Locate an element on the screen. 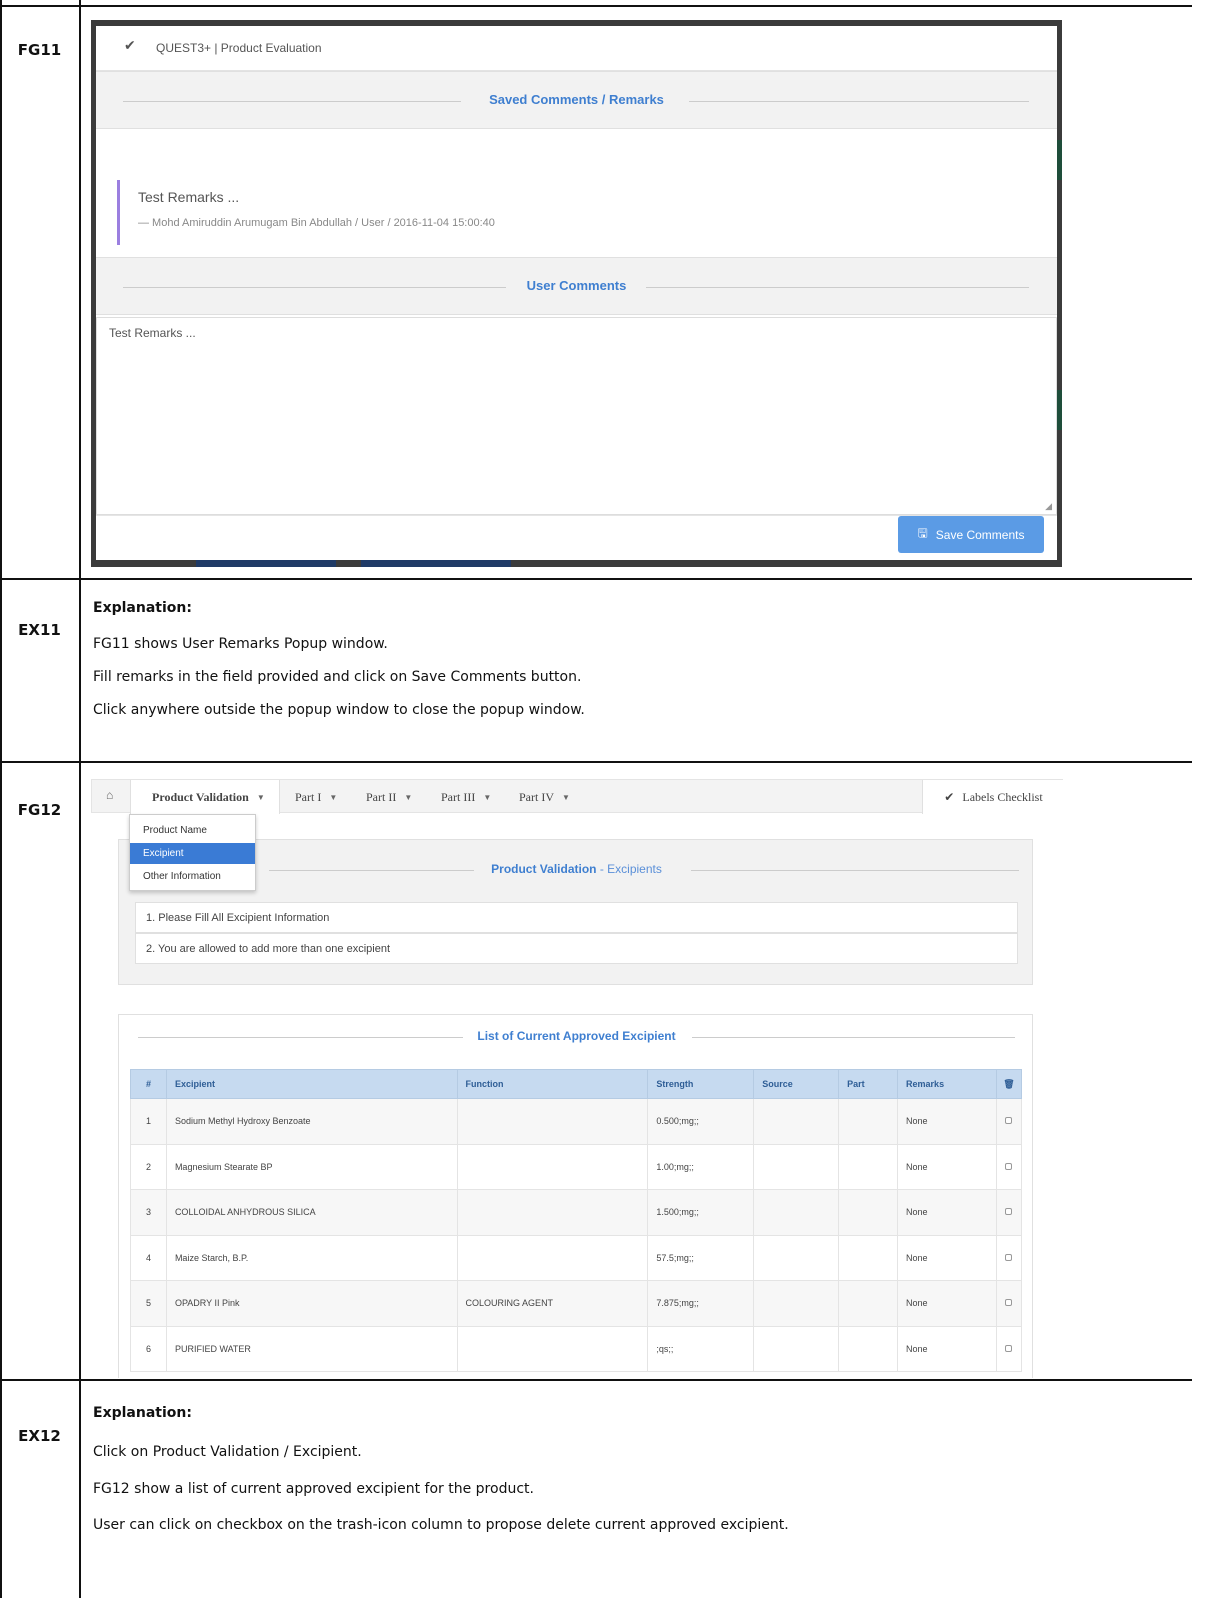  save-comments-button: 🖫 Save Comments is located at coordinates (971, 534).